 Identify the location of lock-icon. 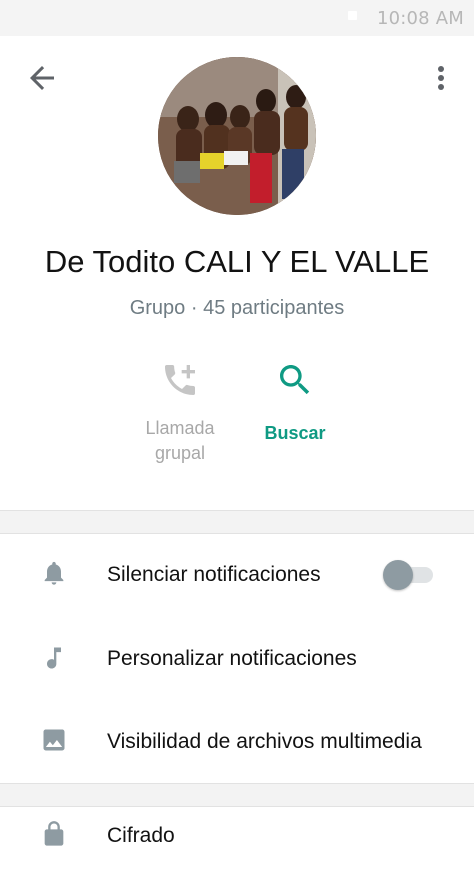
(54, 833).